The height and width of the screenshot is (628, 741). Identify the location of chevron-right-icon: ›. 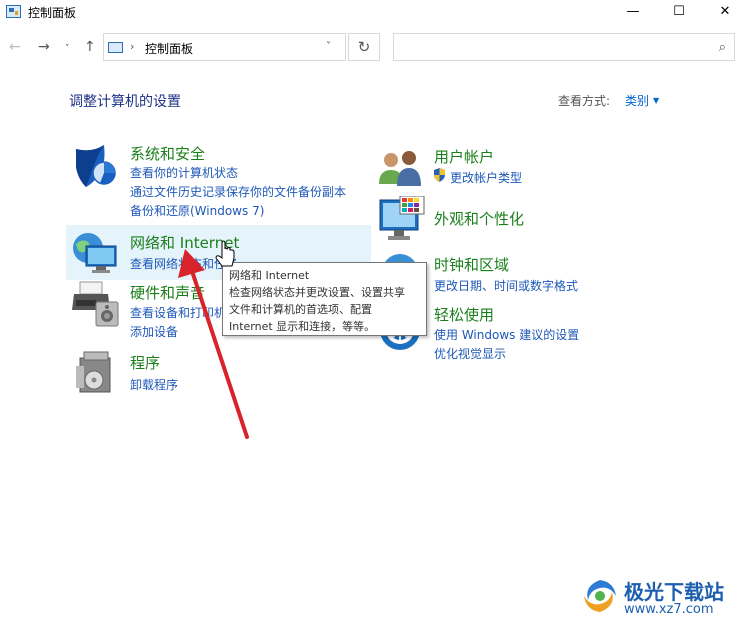
(132, 46).